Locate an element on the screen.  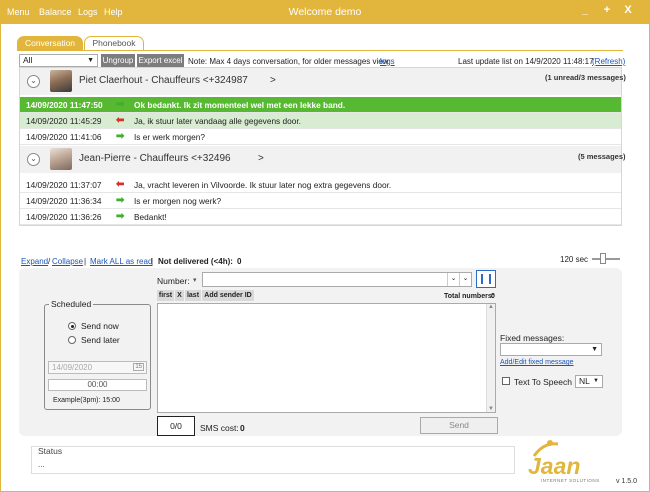
message-count: (1 unread/3 messages) is located at coordinates (585, 77).